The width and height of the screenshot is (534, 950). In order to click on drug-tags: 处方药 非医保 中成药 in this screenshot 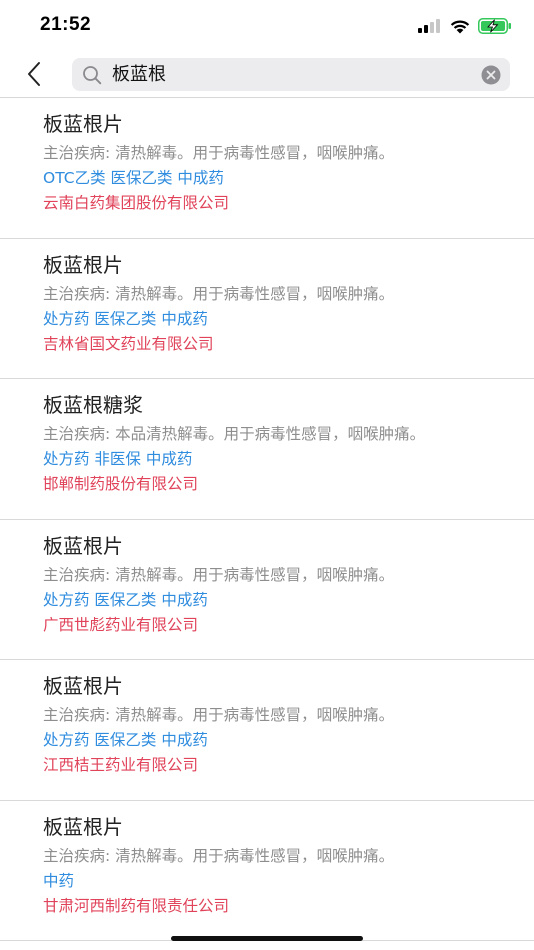, I will do `click(118, 459)`.